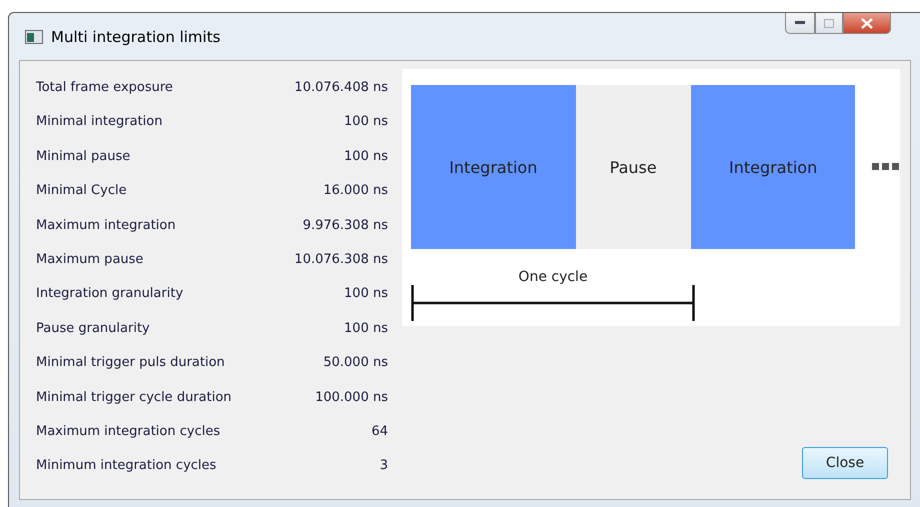  Describe the element at coordinates (886, 167) in the screenshot. I see `ellipsis-icon` at that location.